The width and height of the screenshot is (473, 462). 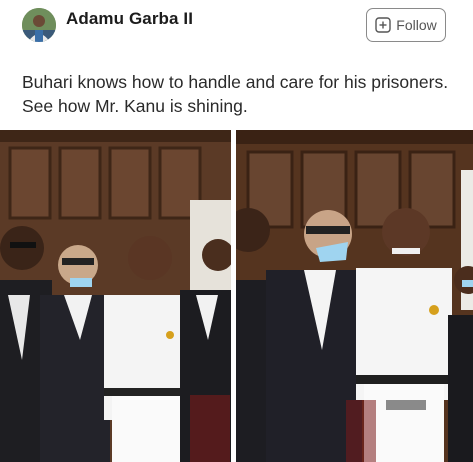 I want to click on post-header: Adamu Garba II Follow, so click(x=236, y=30).